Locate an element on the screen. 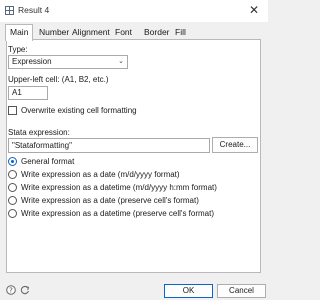 The height and width of the screenshot is (300, 320). radio-general-format is located at coordinates (12, 161).